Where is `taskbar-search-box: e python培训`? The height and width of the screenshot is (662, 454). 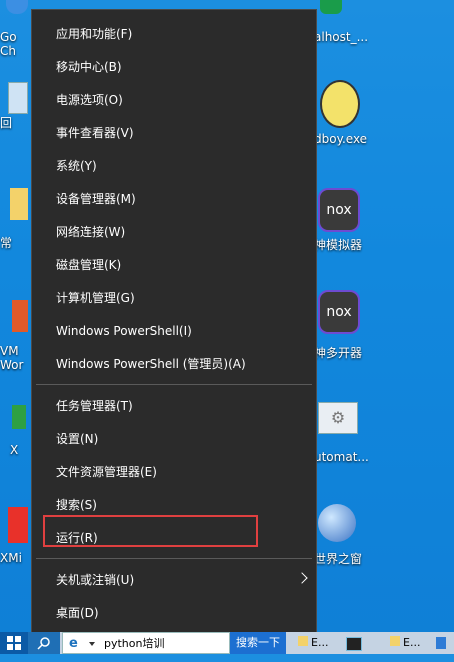 taskbar-search-box: e python培训 is located at coordinates (146, 643).